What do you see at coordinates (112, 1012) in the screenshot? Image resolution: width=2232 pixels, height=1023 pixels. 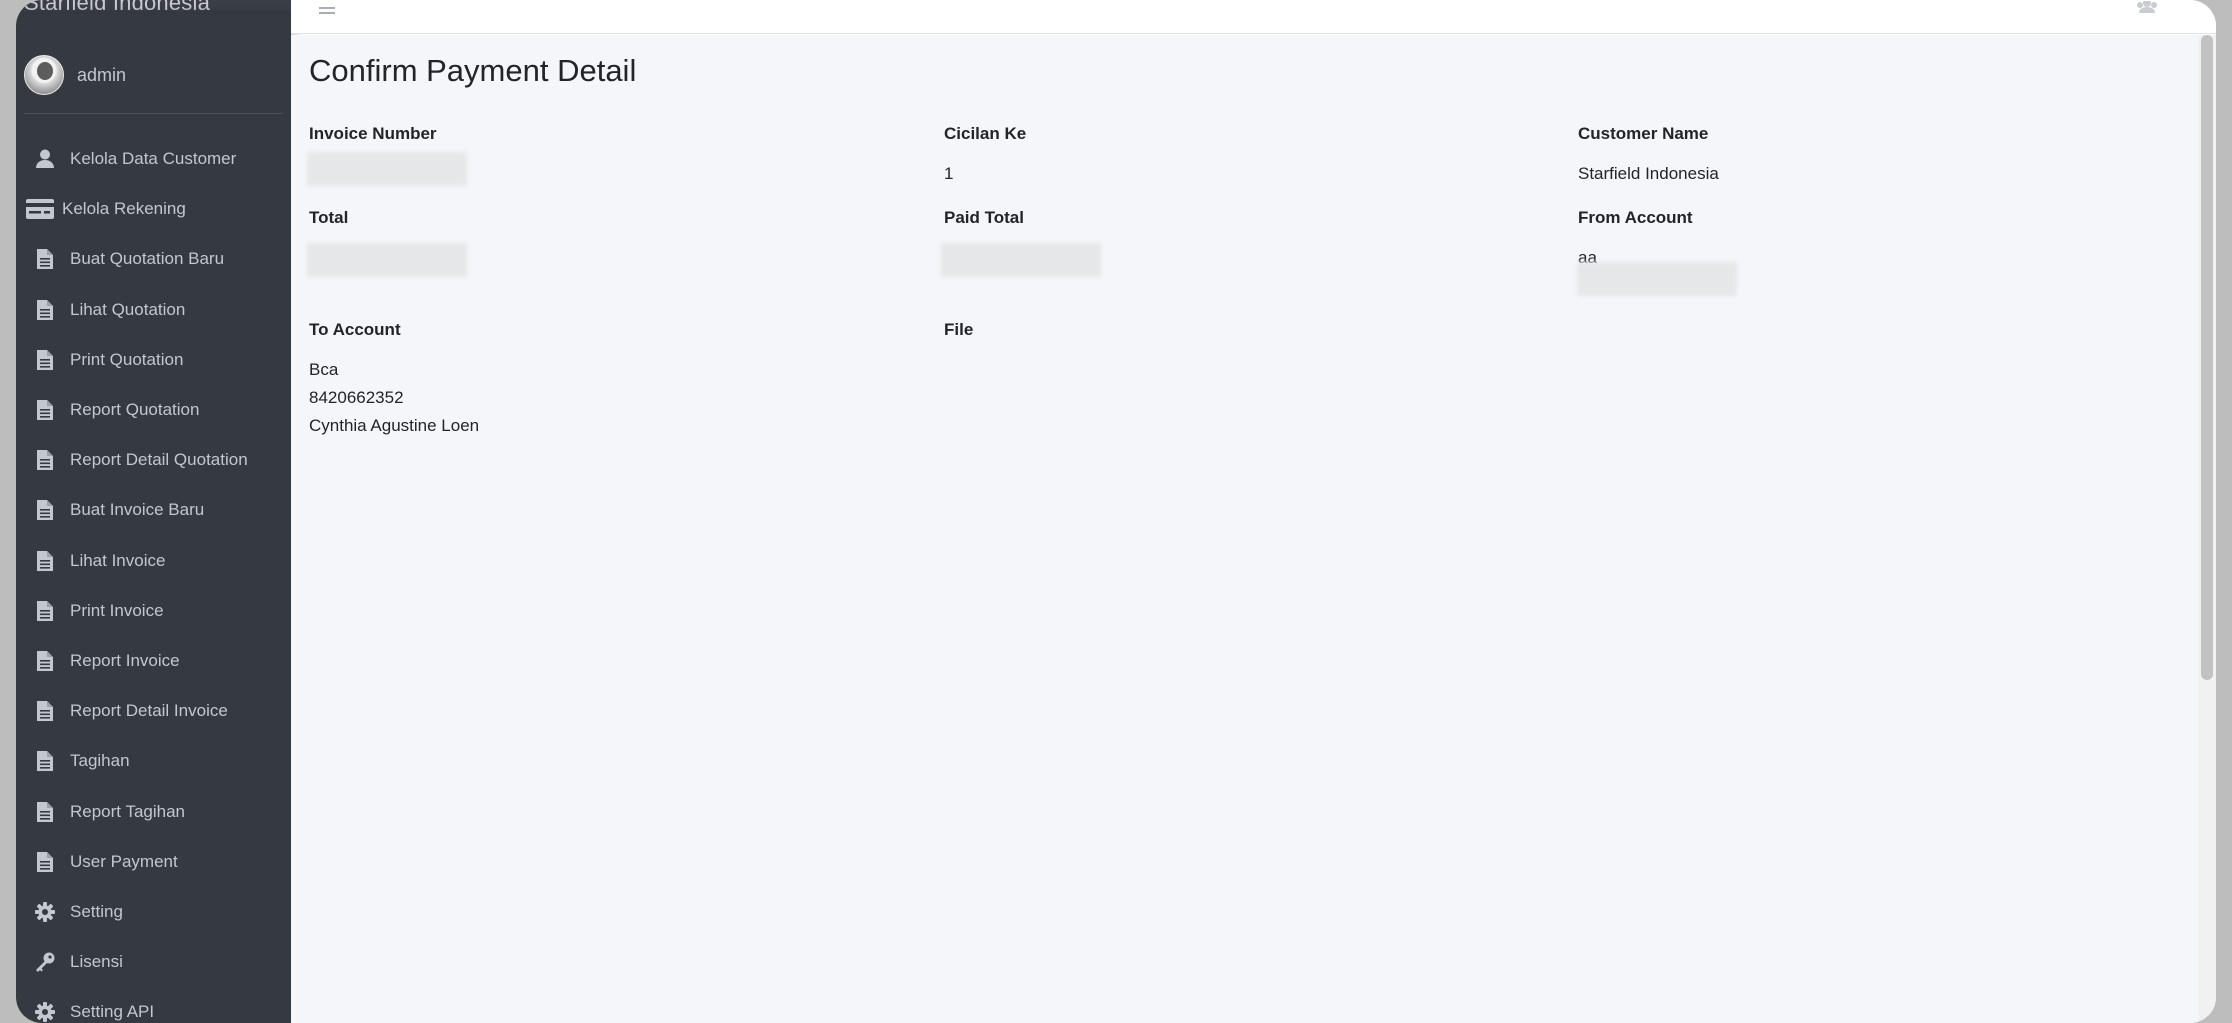 I see `sidebar-item-label: Setting API` at bounding box center [112, 1012].